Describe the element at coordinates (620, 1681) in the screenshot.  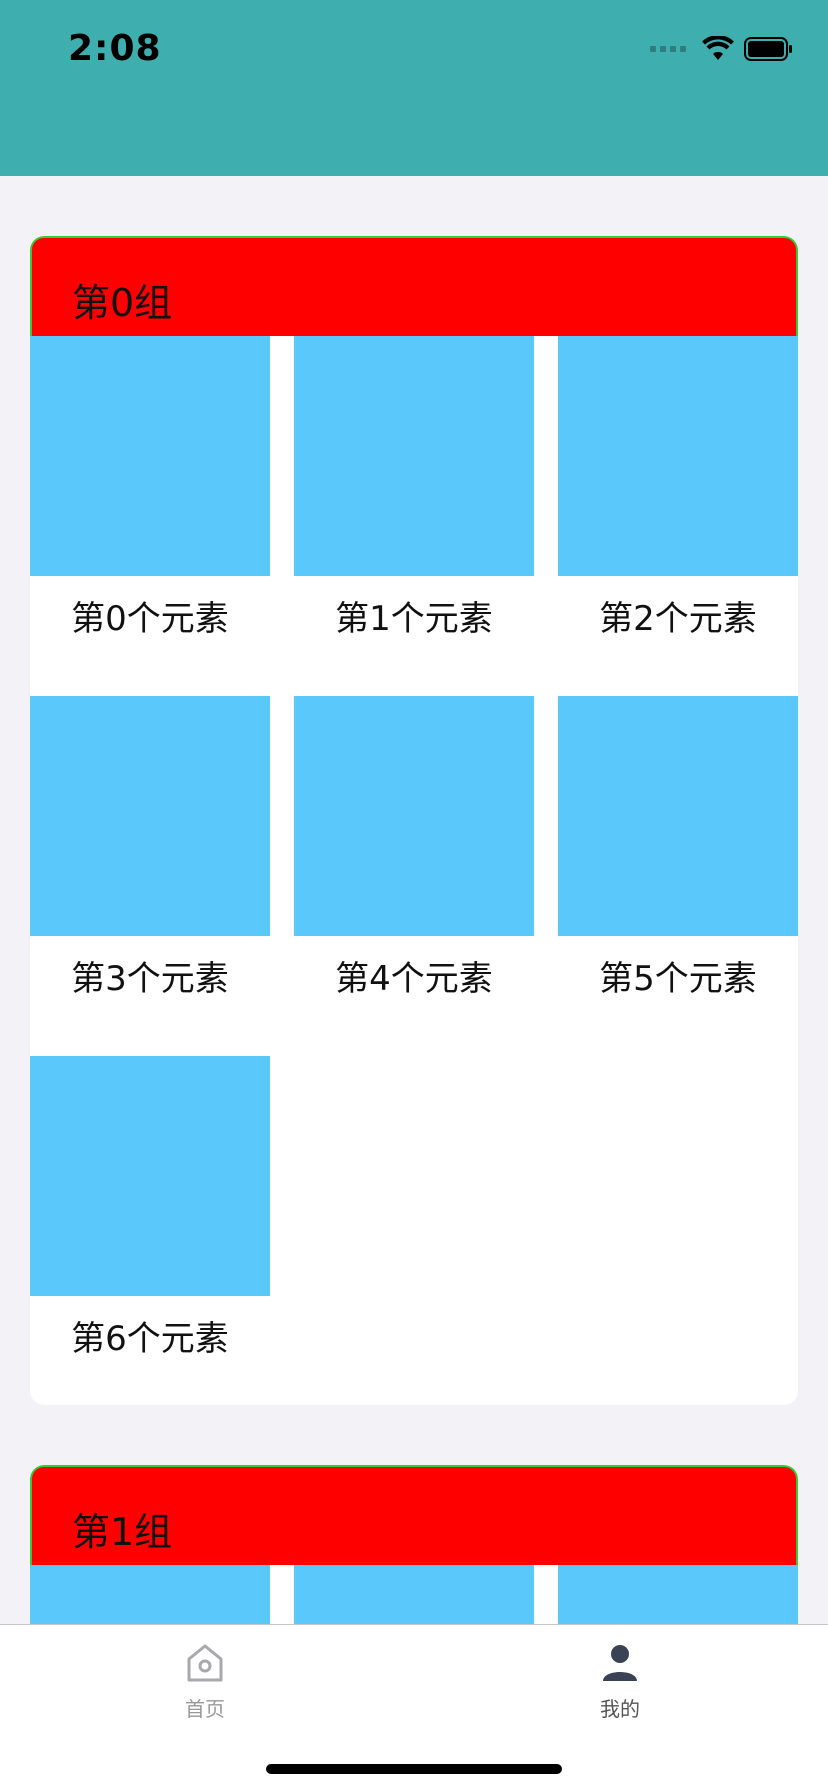
I see `tab-mine: 我的` at that location.